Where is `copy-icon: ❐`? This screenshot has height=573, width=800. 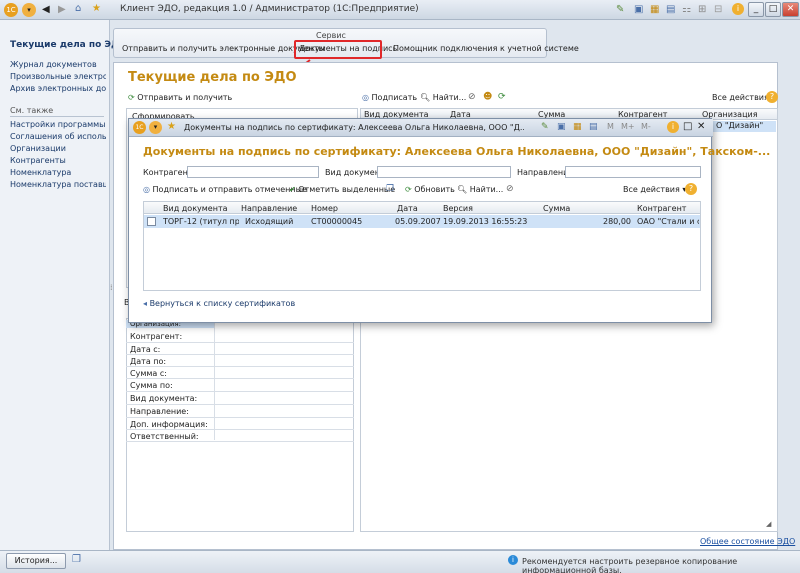 copy-icon: ❐ is located at coordinates (390, 189).